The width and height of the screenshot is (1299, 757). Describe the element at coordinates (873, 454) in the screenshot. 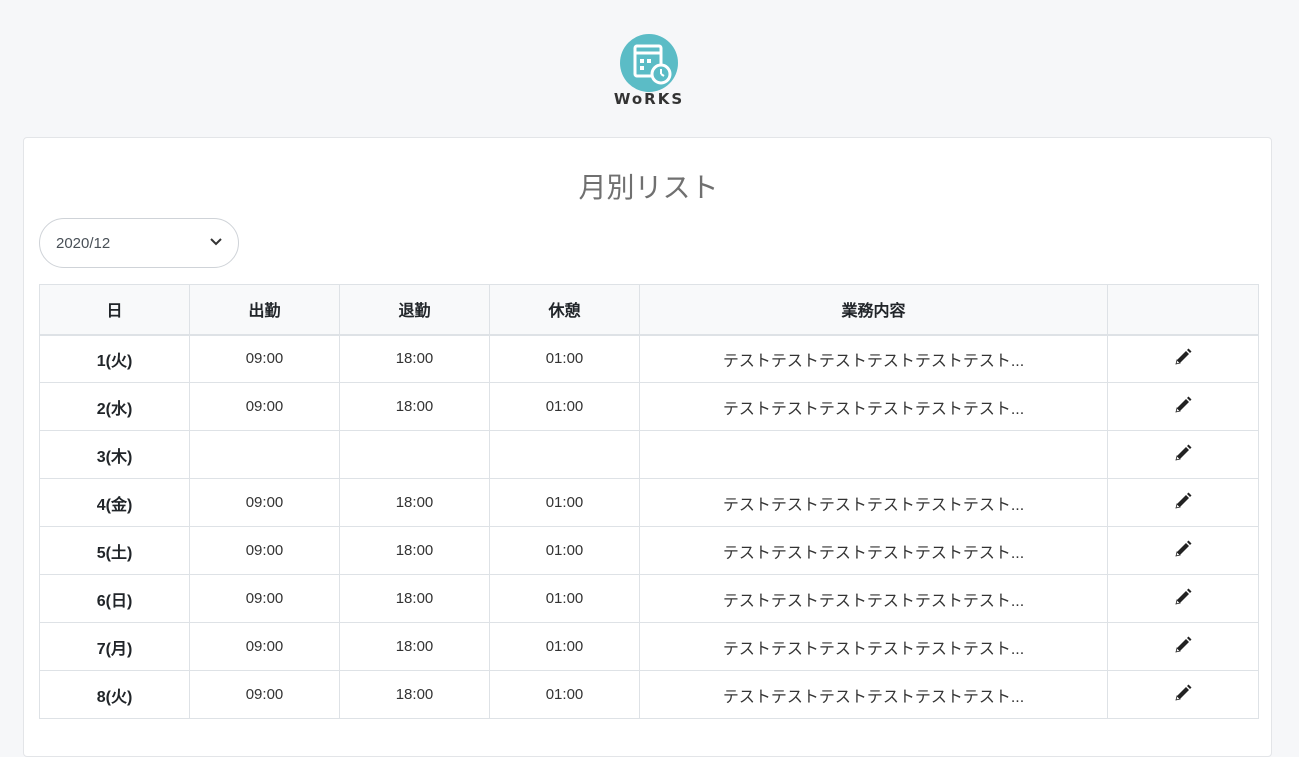

I see `work-content-cell` at that location.